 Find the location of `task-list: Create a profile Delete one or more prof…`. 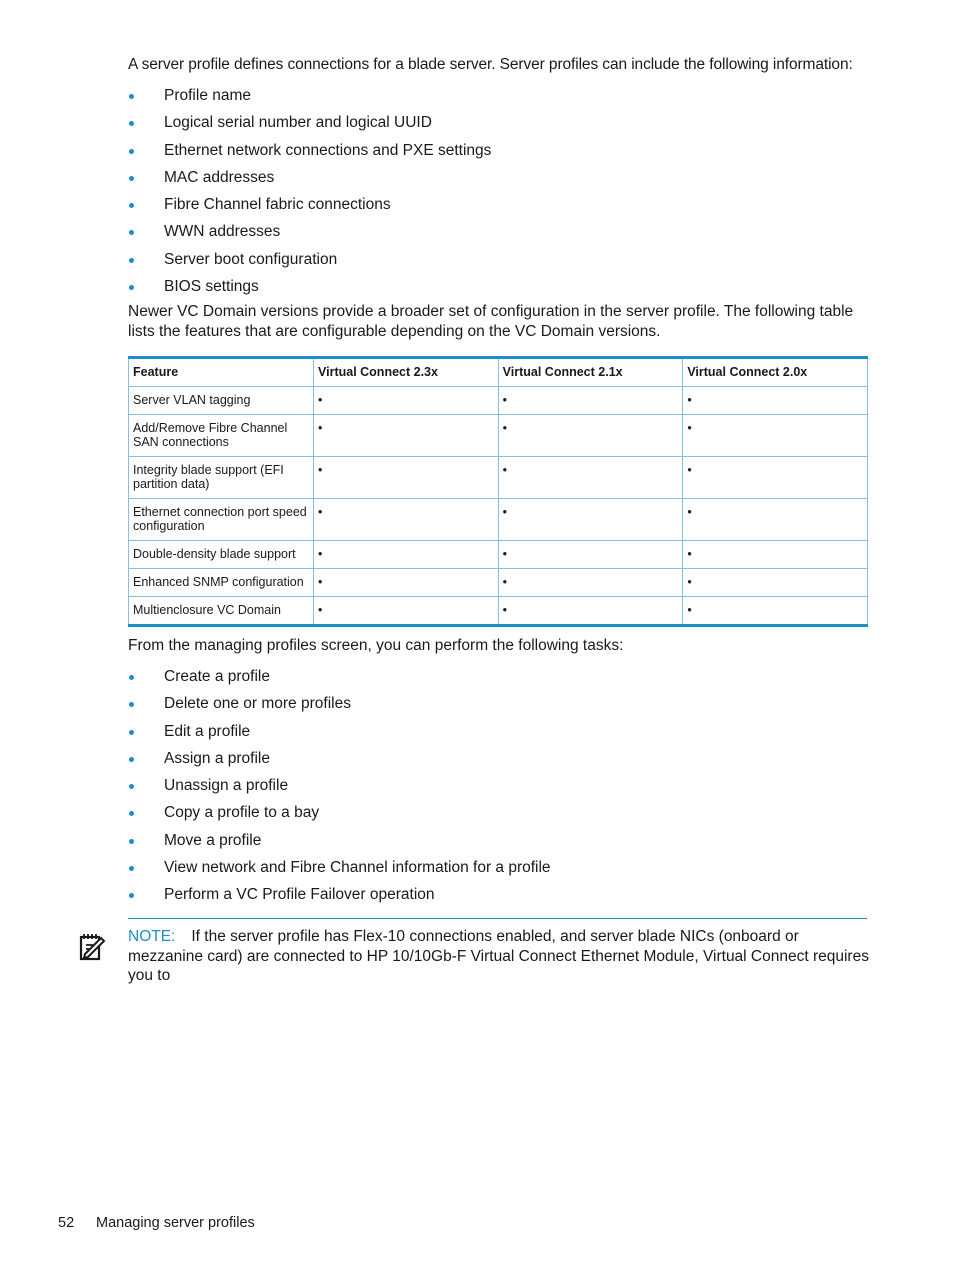

task-list: Create a profile Delete one or more prof… is located at coordinates (339, 790).